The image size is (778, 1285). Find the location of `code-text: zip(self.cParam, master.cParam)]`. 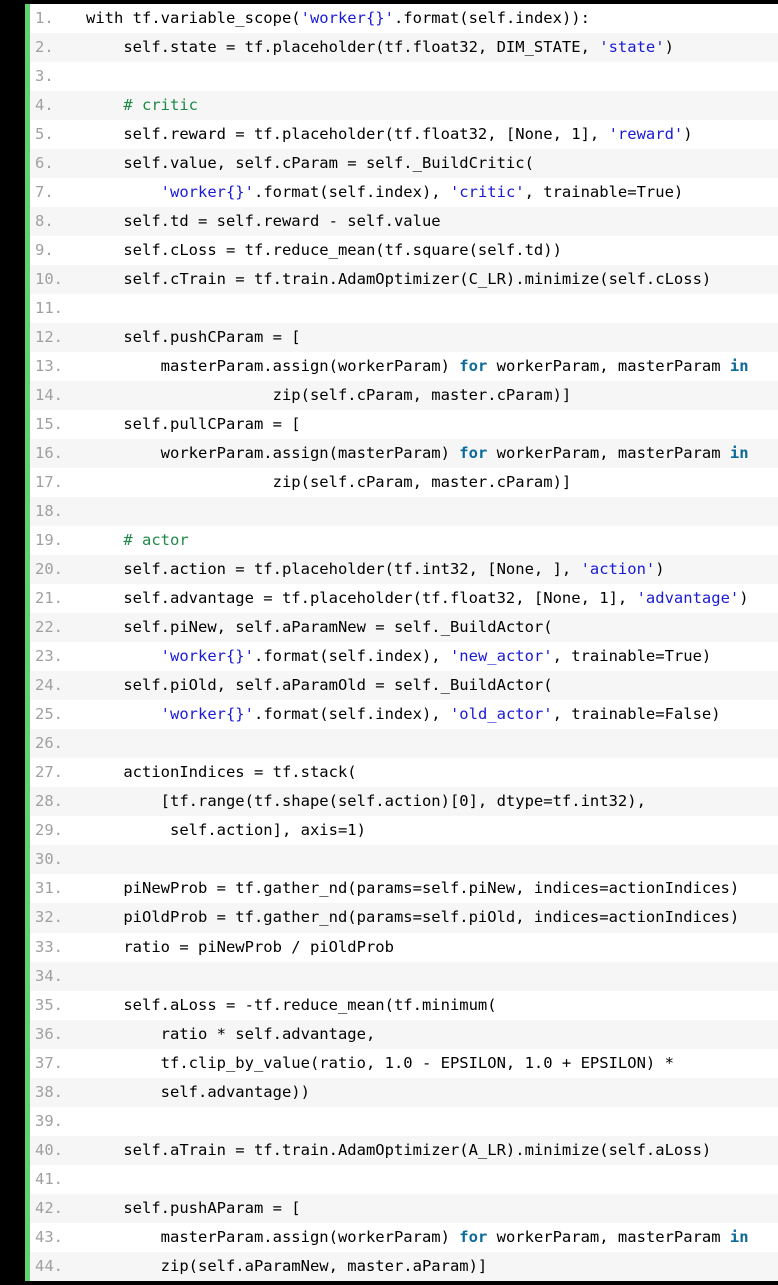

code-text: zip(self.cParam, master.cParam)] is located at coordinates (329, 395).